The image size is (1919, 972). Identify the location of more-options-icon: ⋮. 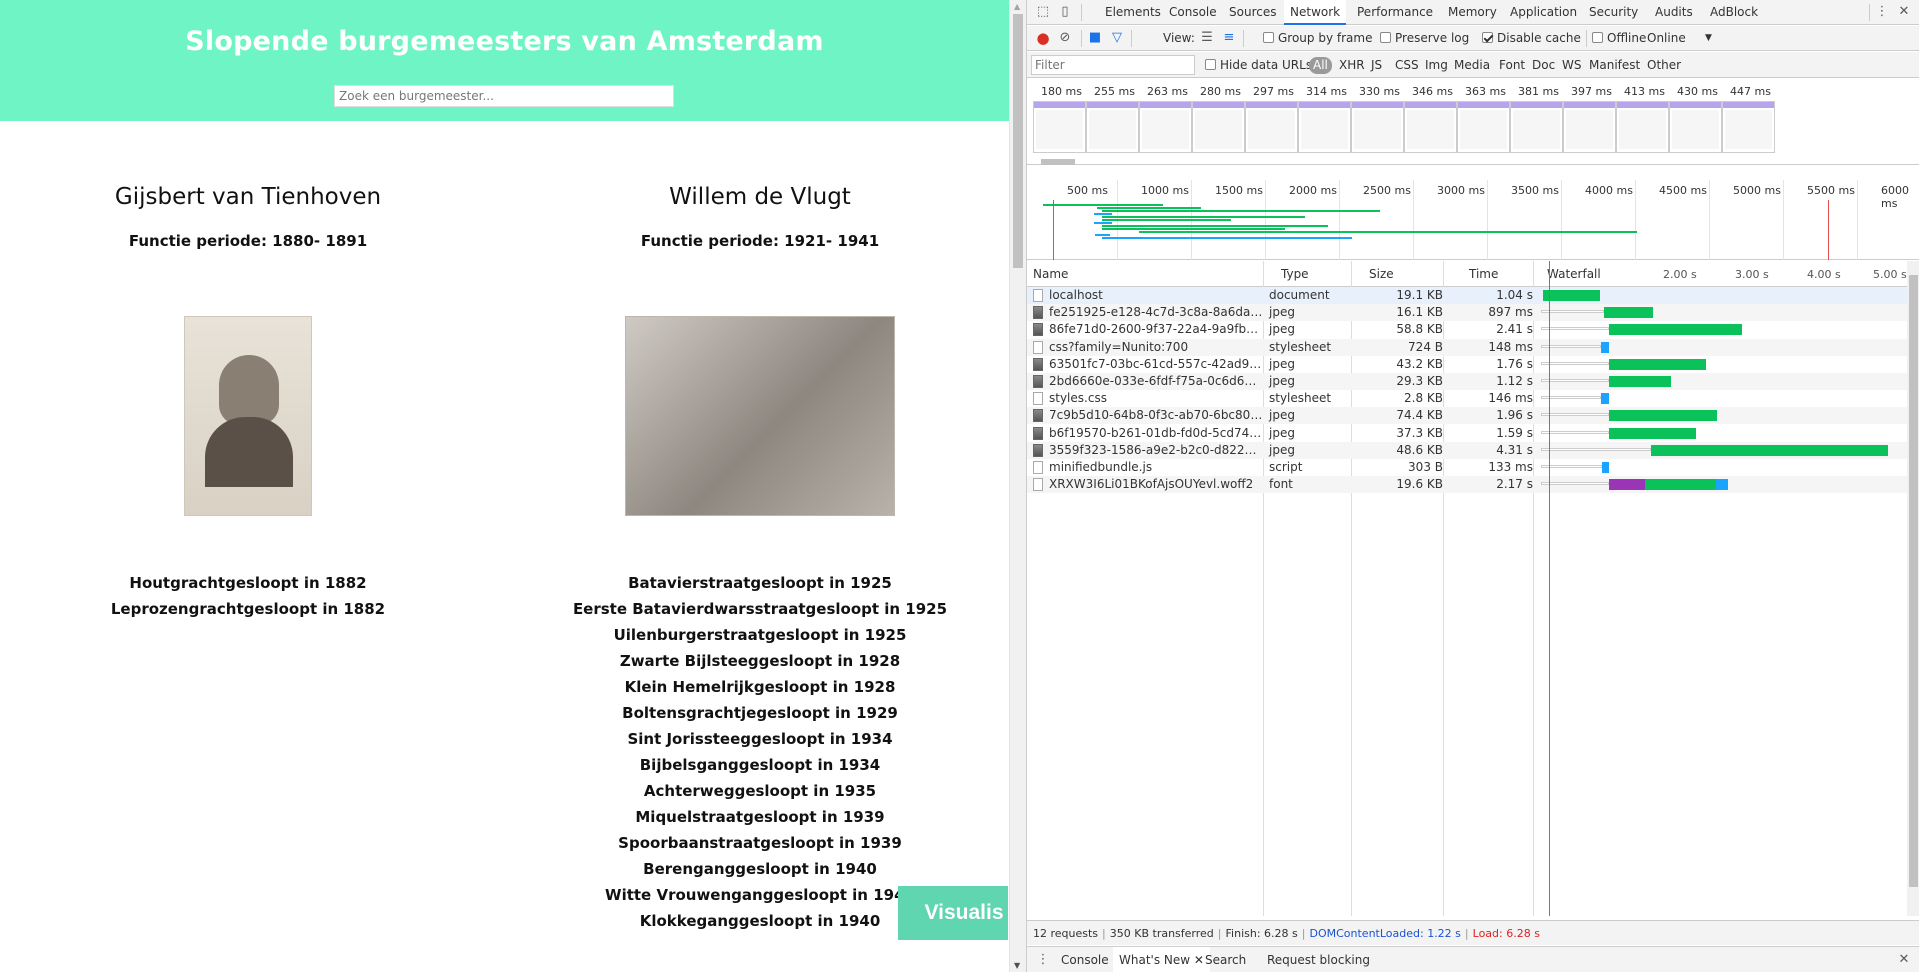
(1882, 12).